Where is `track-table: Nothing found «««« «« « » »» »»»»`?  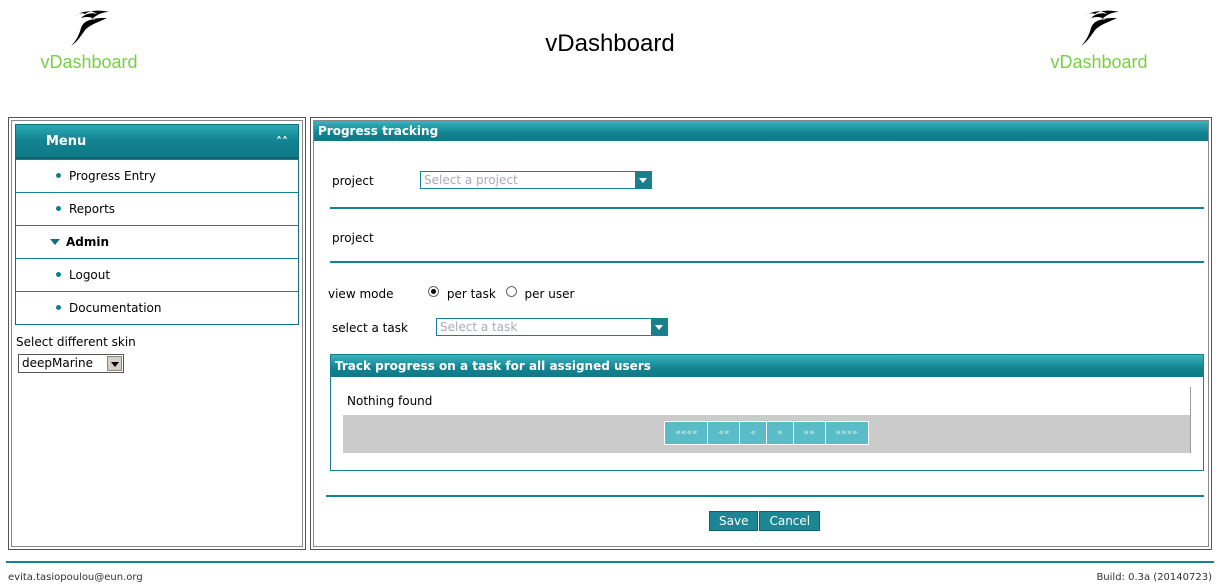
track-table: Nothing found «««« «« « » »» »»»» is located at coordinates (767, 420).